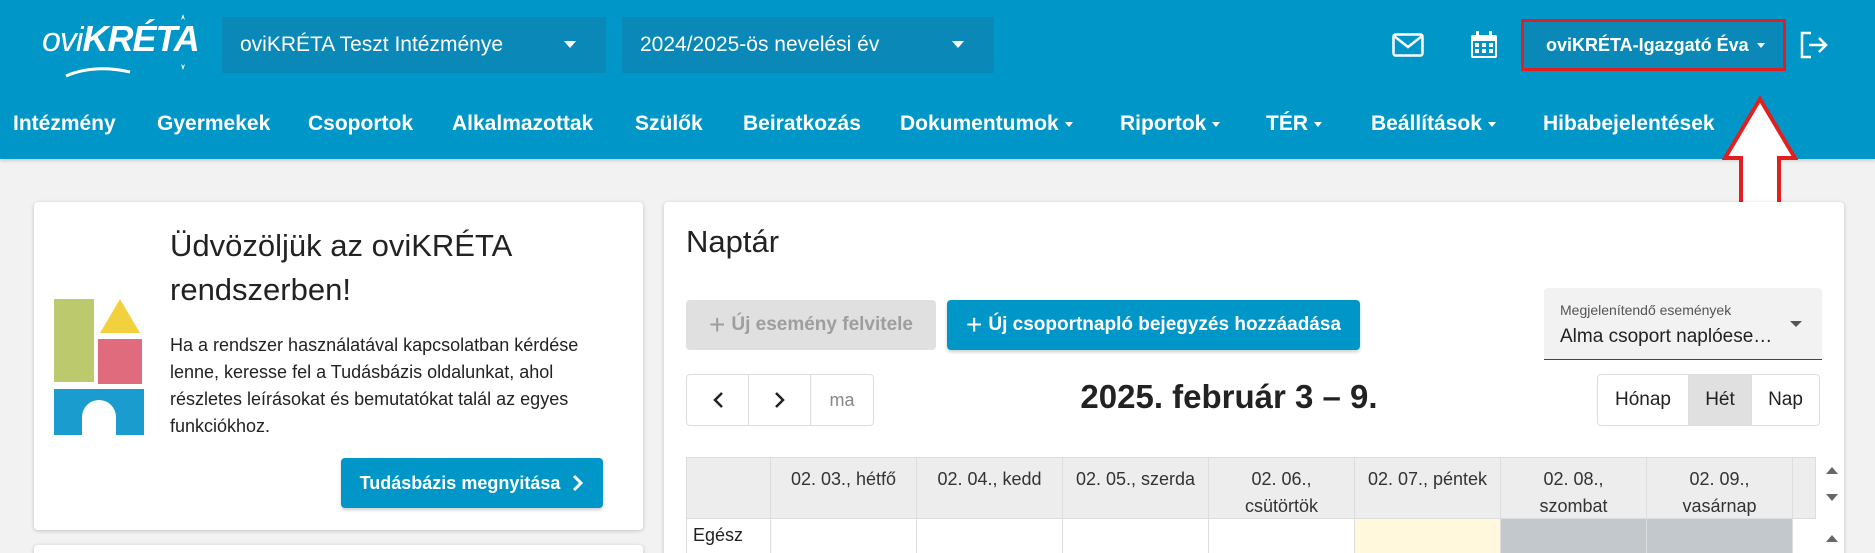 This screenshot has width=1875, height=553. Describe the element at coordinates (1574, 488) in the screenshot. I see `day-header: 02. 08., szombat` at that location.